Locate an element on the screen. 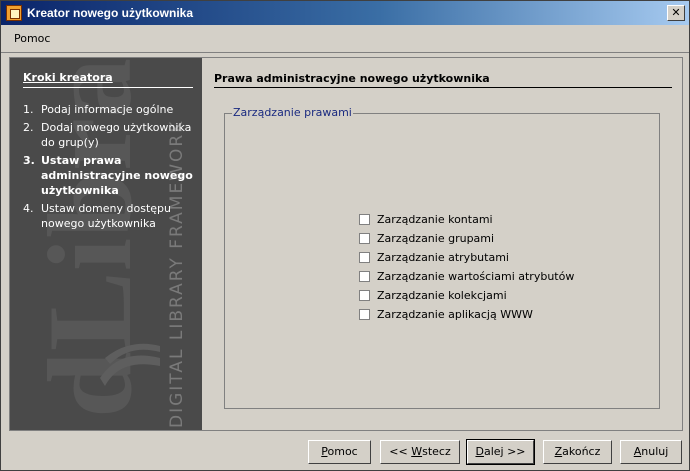  step-1: 1. Podaj informacje ogólne is located at coordinates (108, 109).